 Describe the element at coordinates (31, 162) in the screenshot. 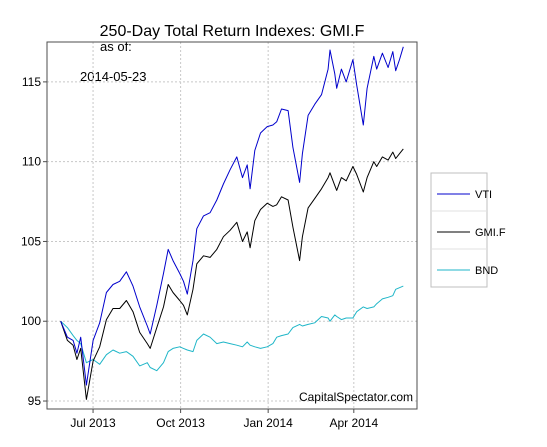

I see `y-tick-label: 110` at that location.